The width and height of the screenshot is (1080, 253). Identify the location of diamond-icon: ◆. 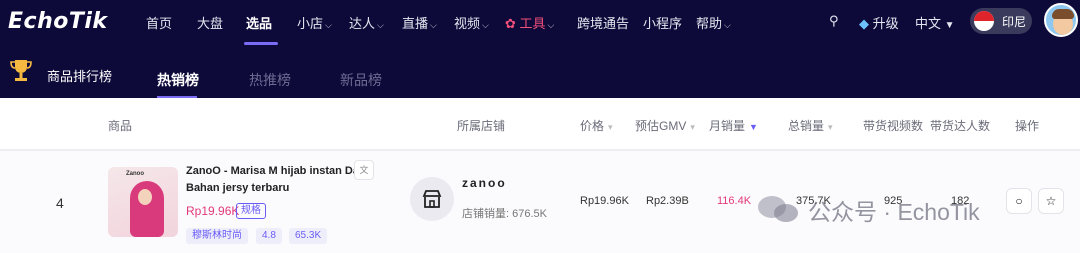
(864, 23).